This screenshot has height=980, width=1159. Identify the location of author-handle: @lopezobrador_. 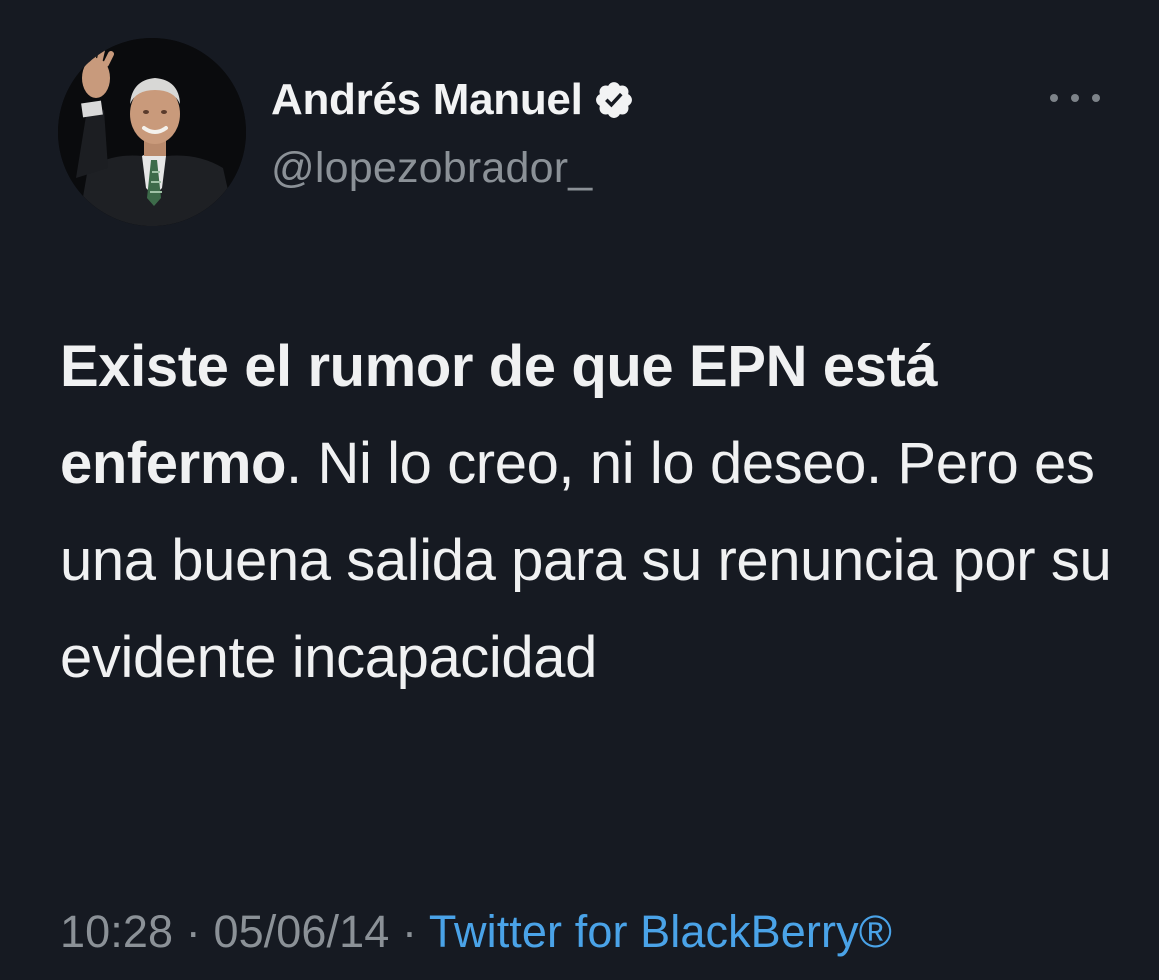
(431, 168).